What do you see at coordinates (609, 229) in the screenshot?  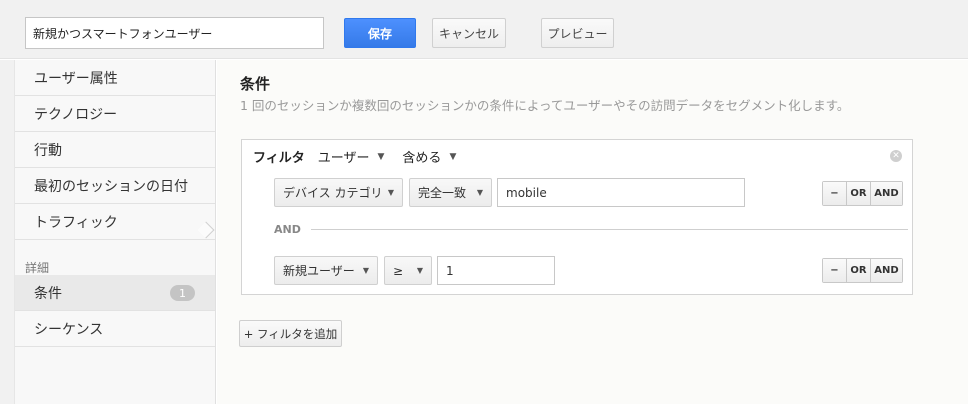 I see `separator-line` at bounding box center [609, 229].